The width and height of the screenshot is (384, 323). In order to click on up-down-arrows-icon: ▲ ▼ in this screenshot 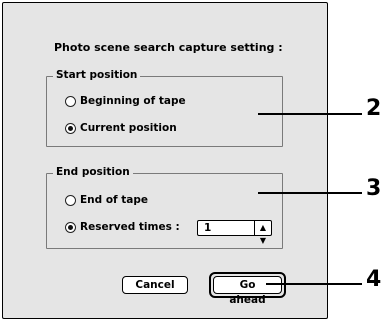, I will do `click(262, 233)`.